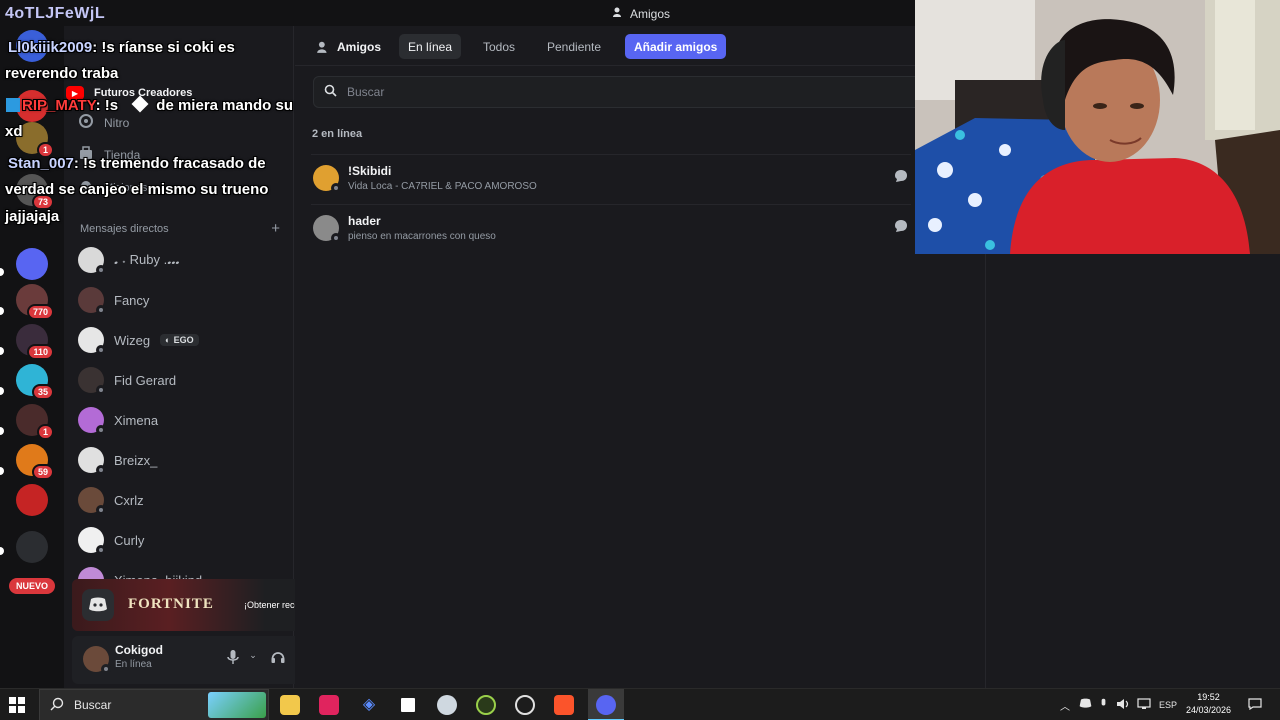 The height and width of the screenshot is (720, 1280). What do you see at coordinates (117, 460) in the screenshot?
I see `dm-item: Breizx_` at bounding box center [117, 460].